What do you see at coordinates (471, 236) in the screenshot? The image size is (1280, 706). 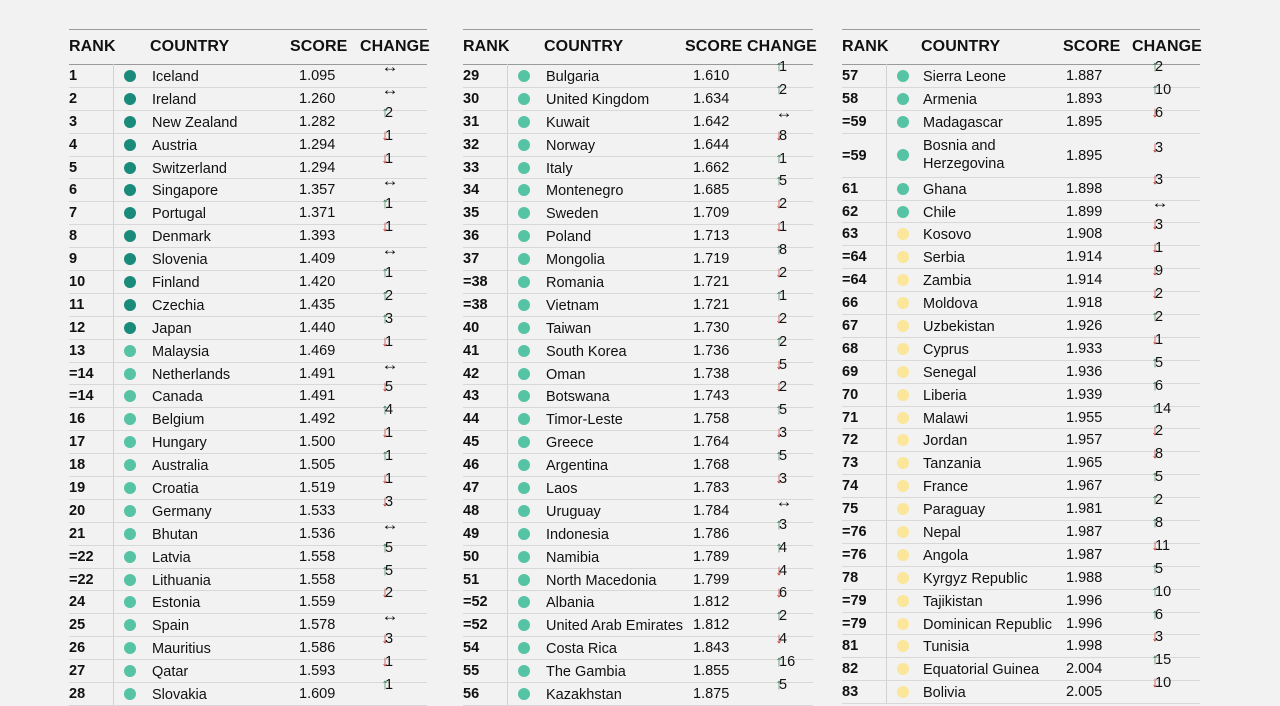 I see `rank-cell: 36` at bounding box center [471, 236].